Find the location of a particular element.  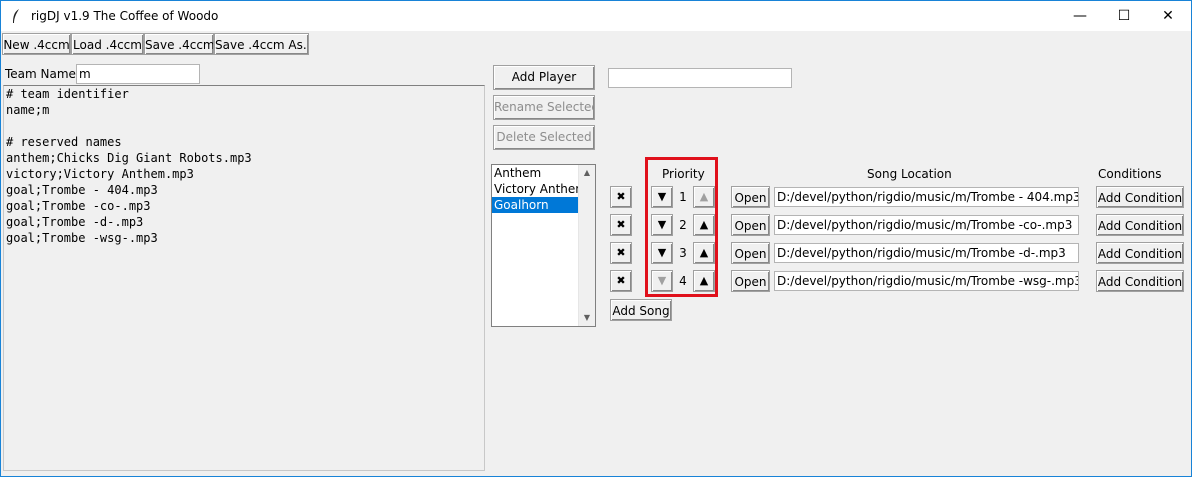

list-item: Victory Anthem is located at coordinates (535, 189).